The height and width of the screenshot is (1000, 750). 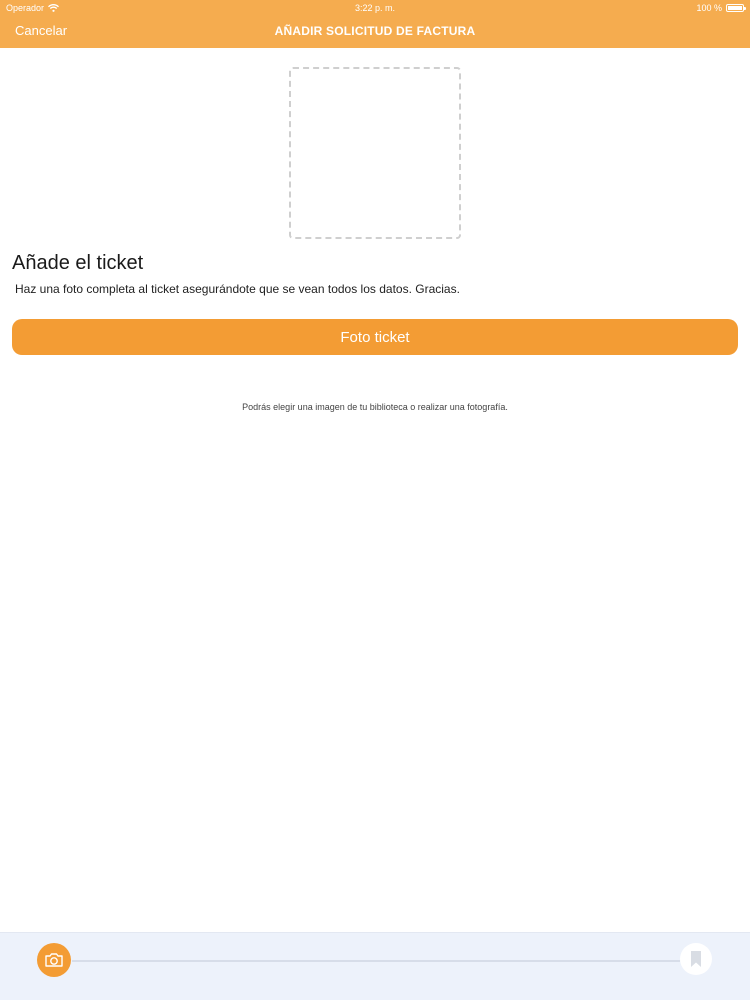 I want to click on battery-group: 100 %, so click(x=721, y=8).